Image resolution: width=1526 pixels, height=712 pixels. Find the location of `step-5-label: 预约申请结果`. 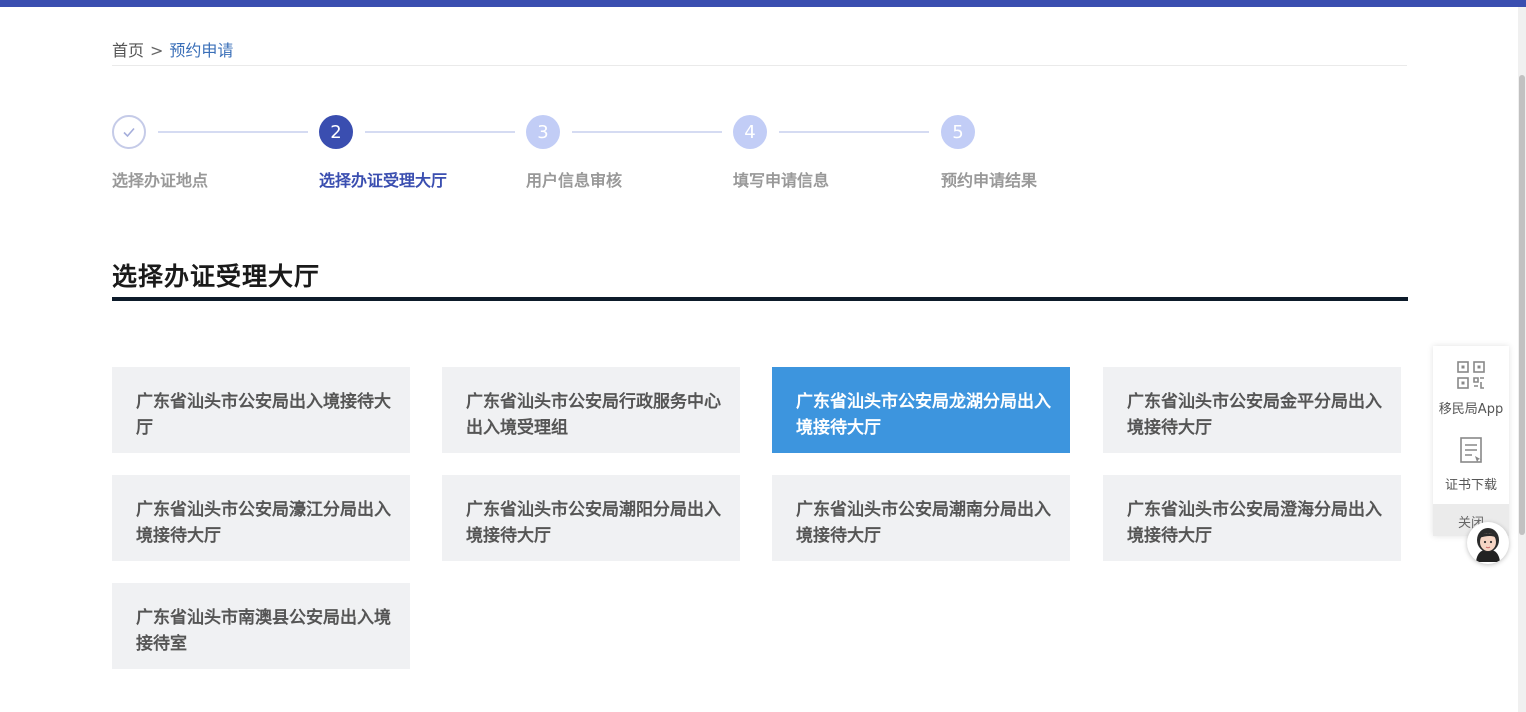

step-5-label: 预约申请结果 is located at coordinates (989, 180).